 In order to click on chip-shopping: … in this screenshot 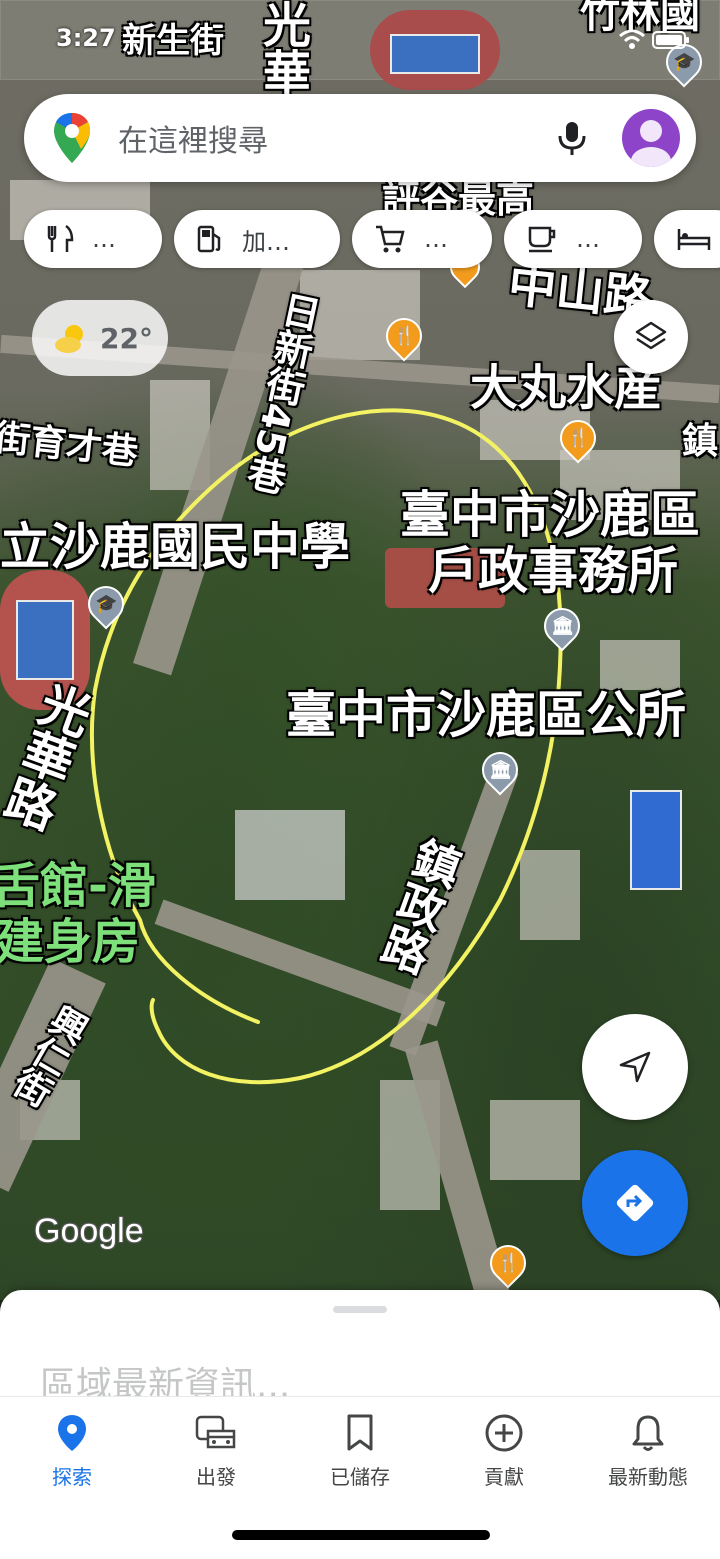, I will do `click(422, 239)`.